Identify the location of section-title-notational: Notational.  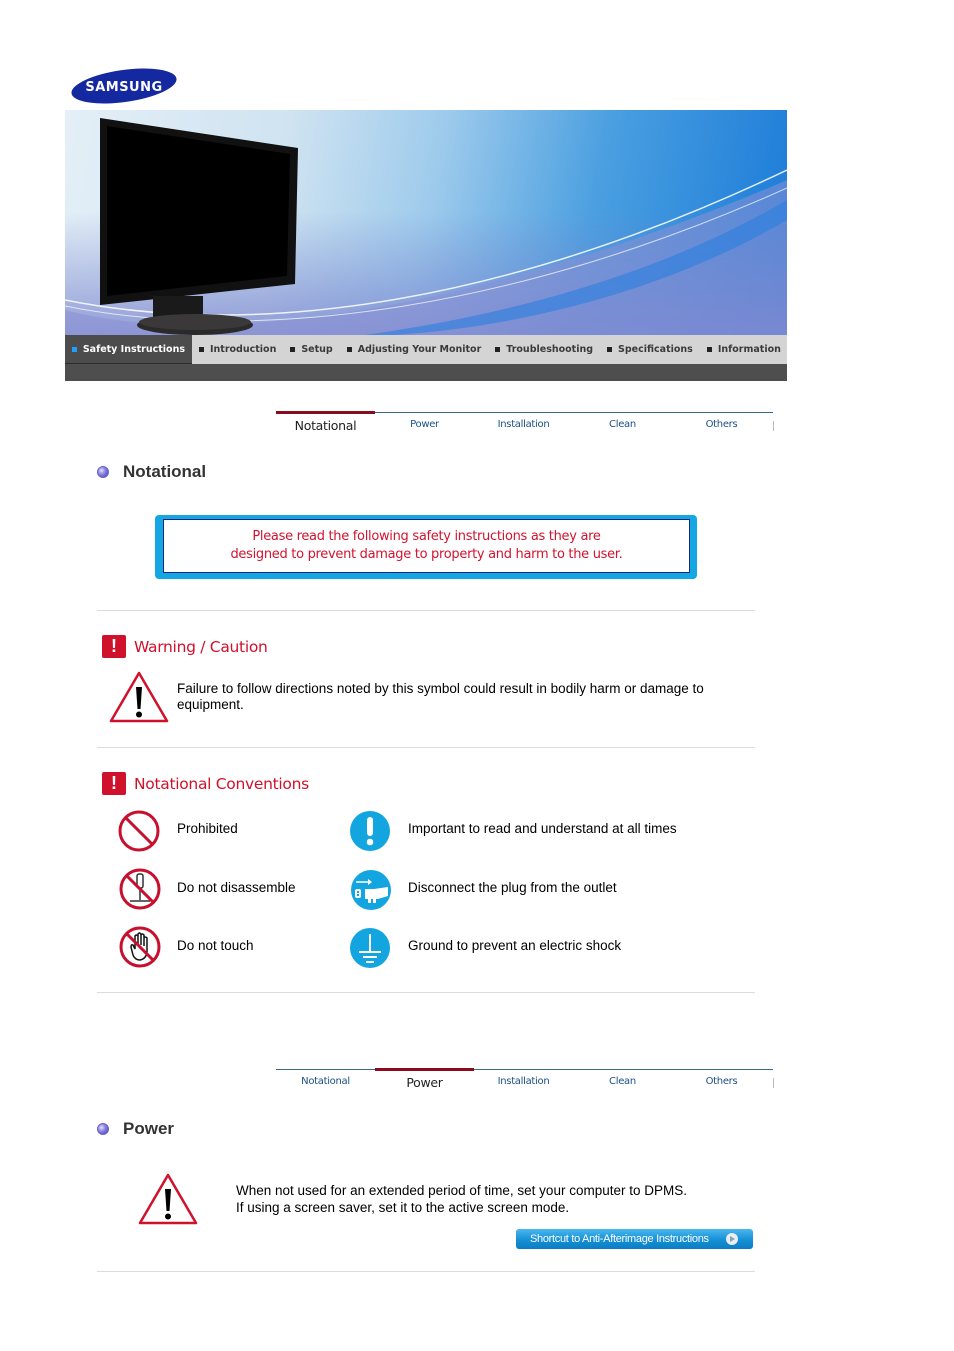
(151, 472).